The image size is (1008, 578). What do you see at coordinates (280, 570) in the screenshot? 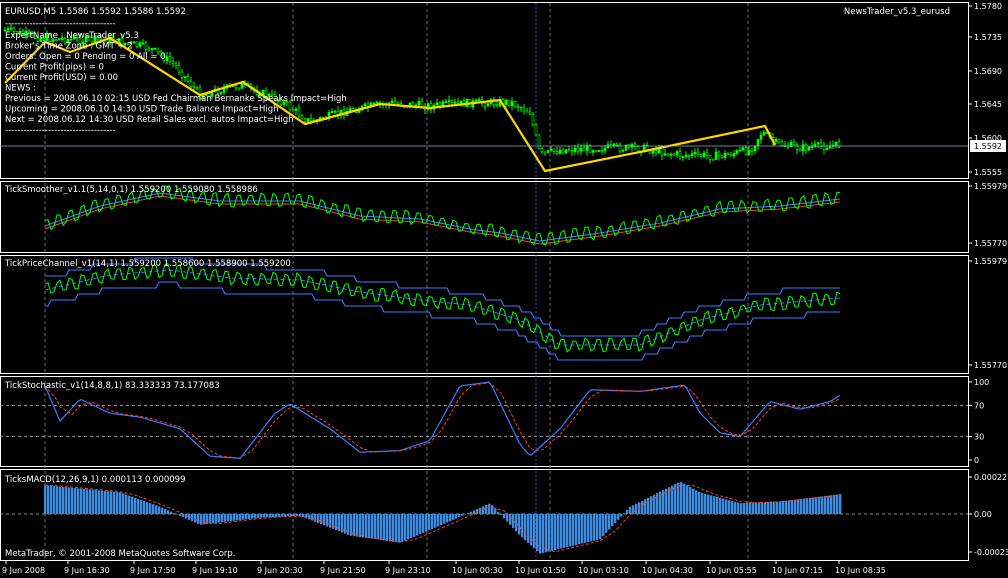
I see `time-tick-label: 9 Jun 20:30` at bounding box center [280, 570].